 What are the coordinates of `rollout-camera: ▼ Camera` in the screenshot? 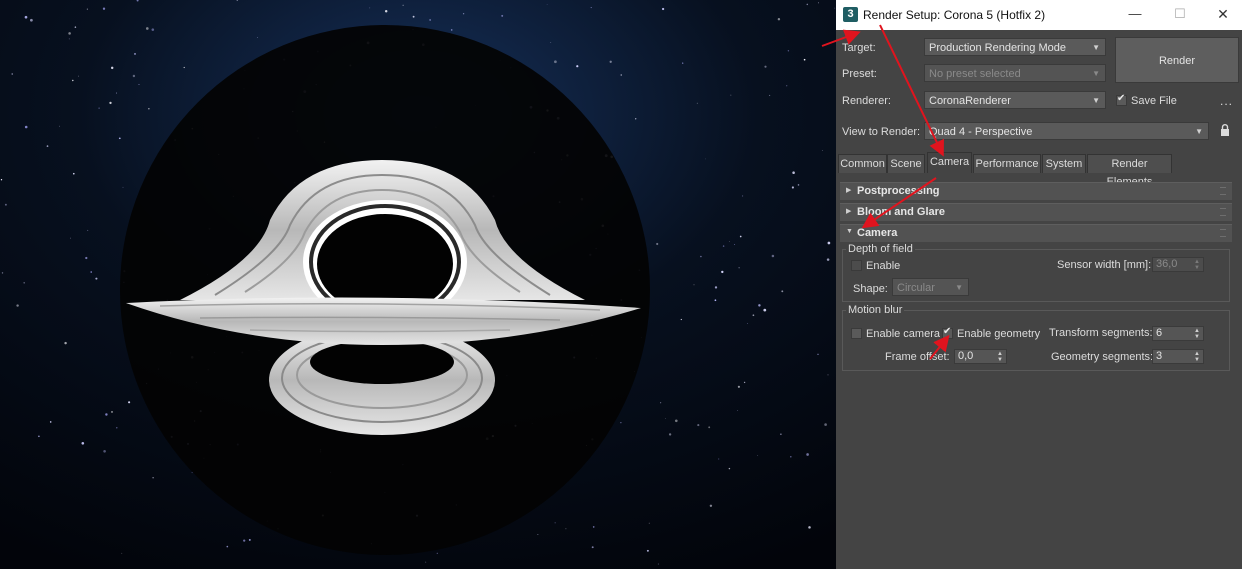 It's located at (1036, 233).